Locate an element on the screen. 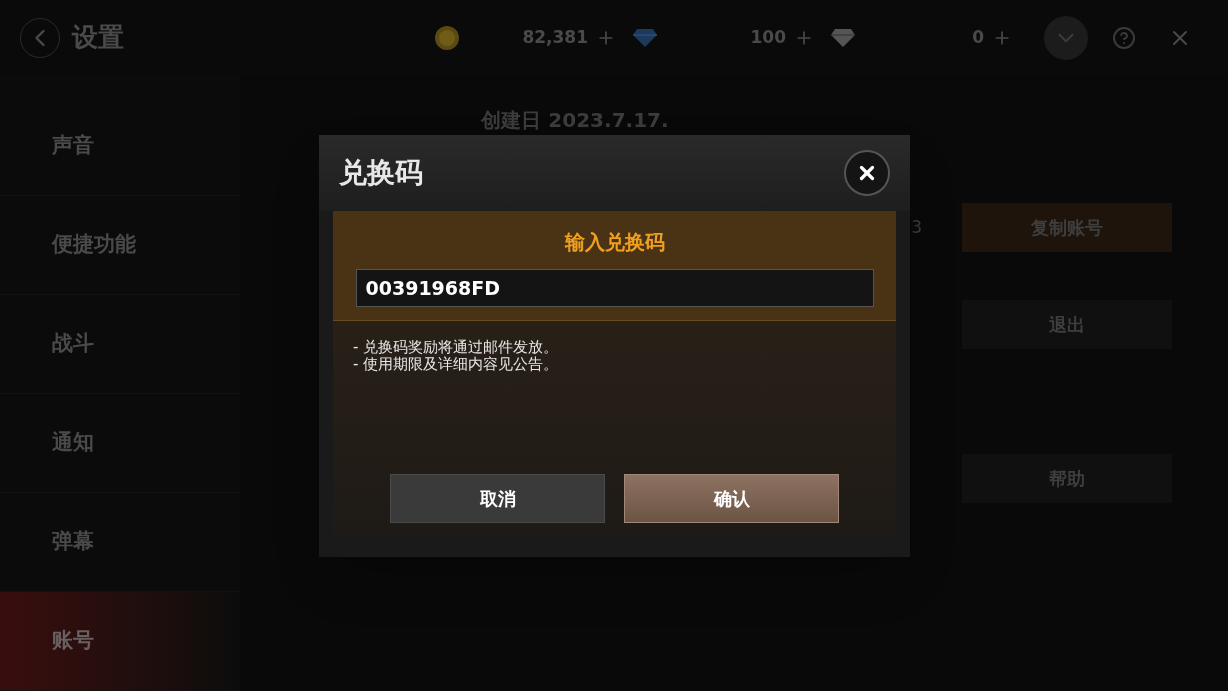  currency-amount: 100 is located at coordinates (768, 37).